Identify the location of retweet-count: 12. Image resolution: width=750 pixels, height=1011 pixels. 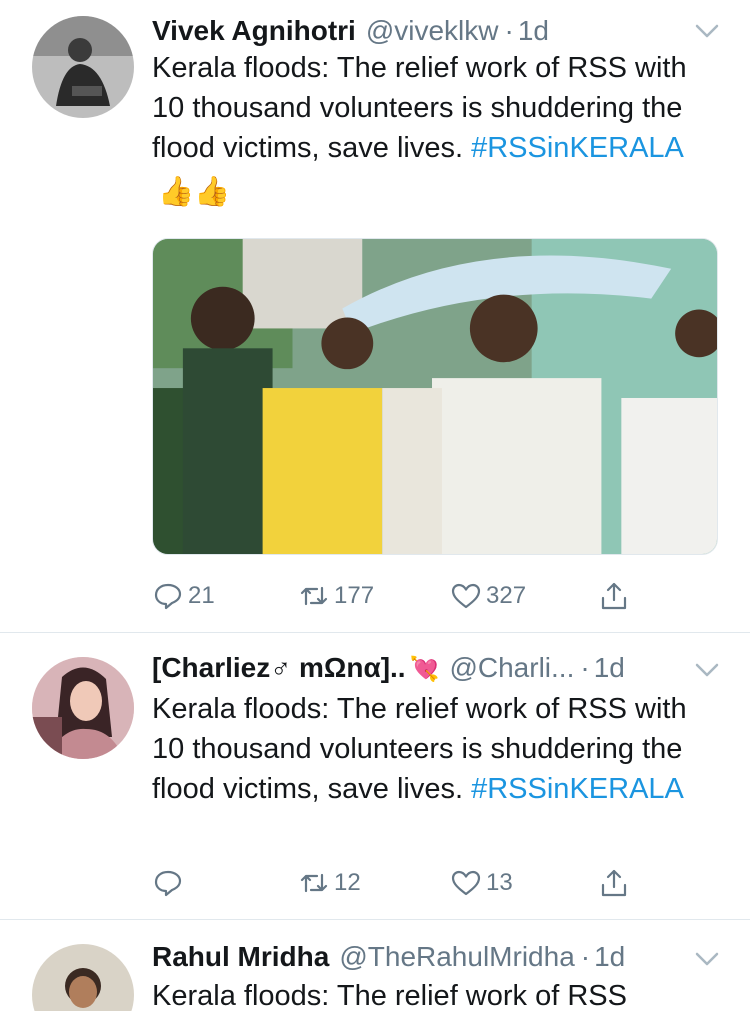
(347, 882).